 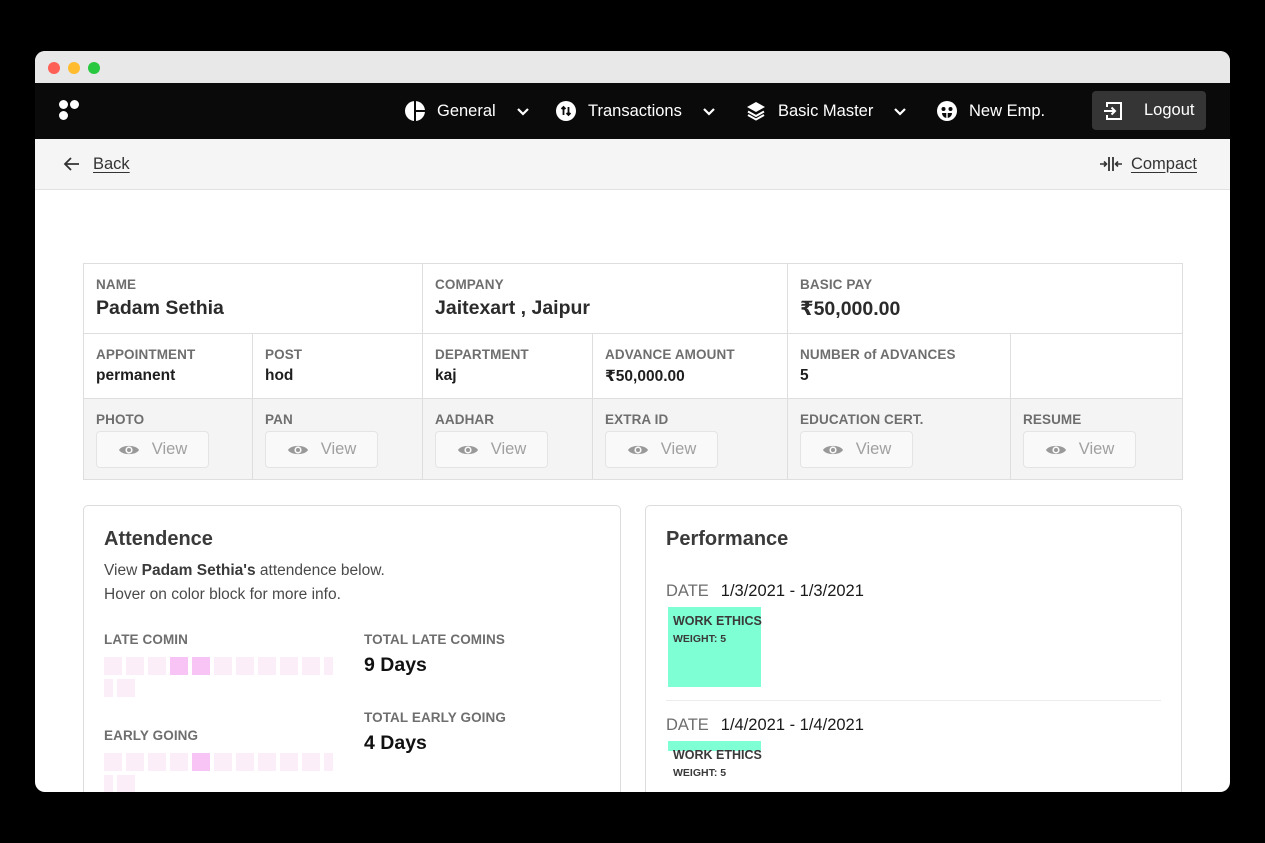 What do you see at coordinates (985, 298) in the screenshot?
I see `basic-pay-cell: BASIC PAY ₹50,000.00` at bounding box center [985, 298].